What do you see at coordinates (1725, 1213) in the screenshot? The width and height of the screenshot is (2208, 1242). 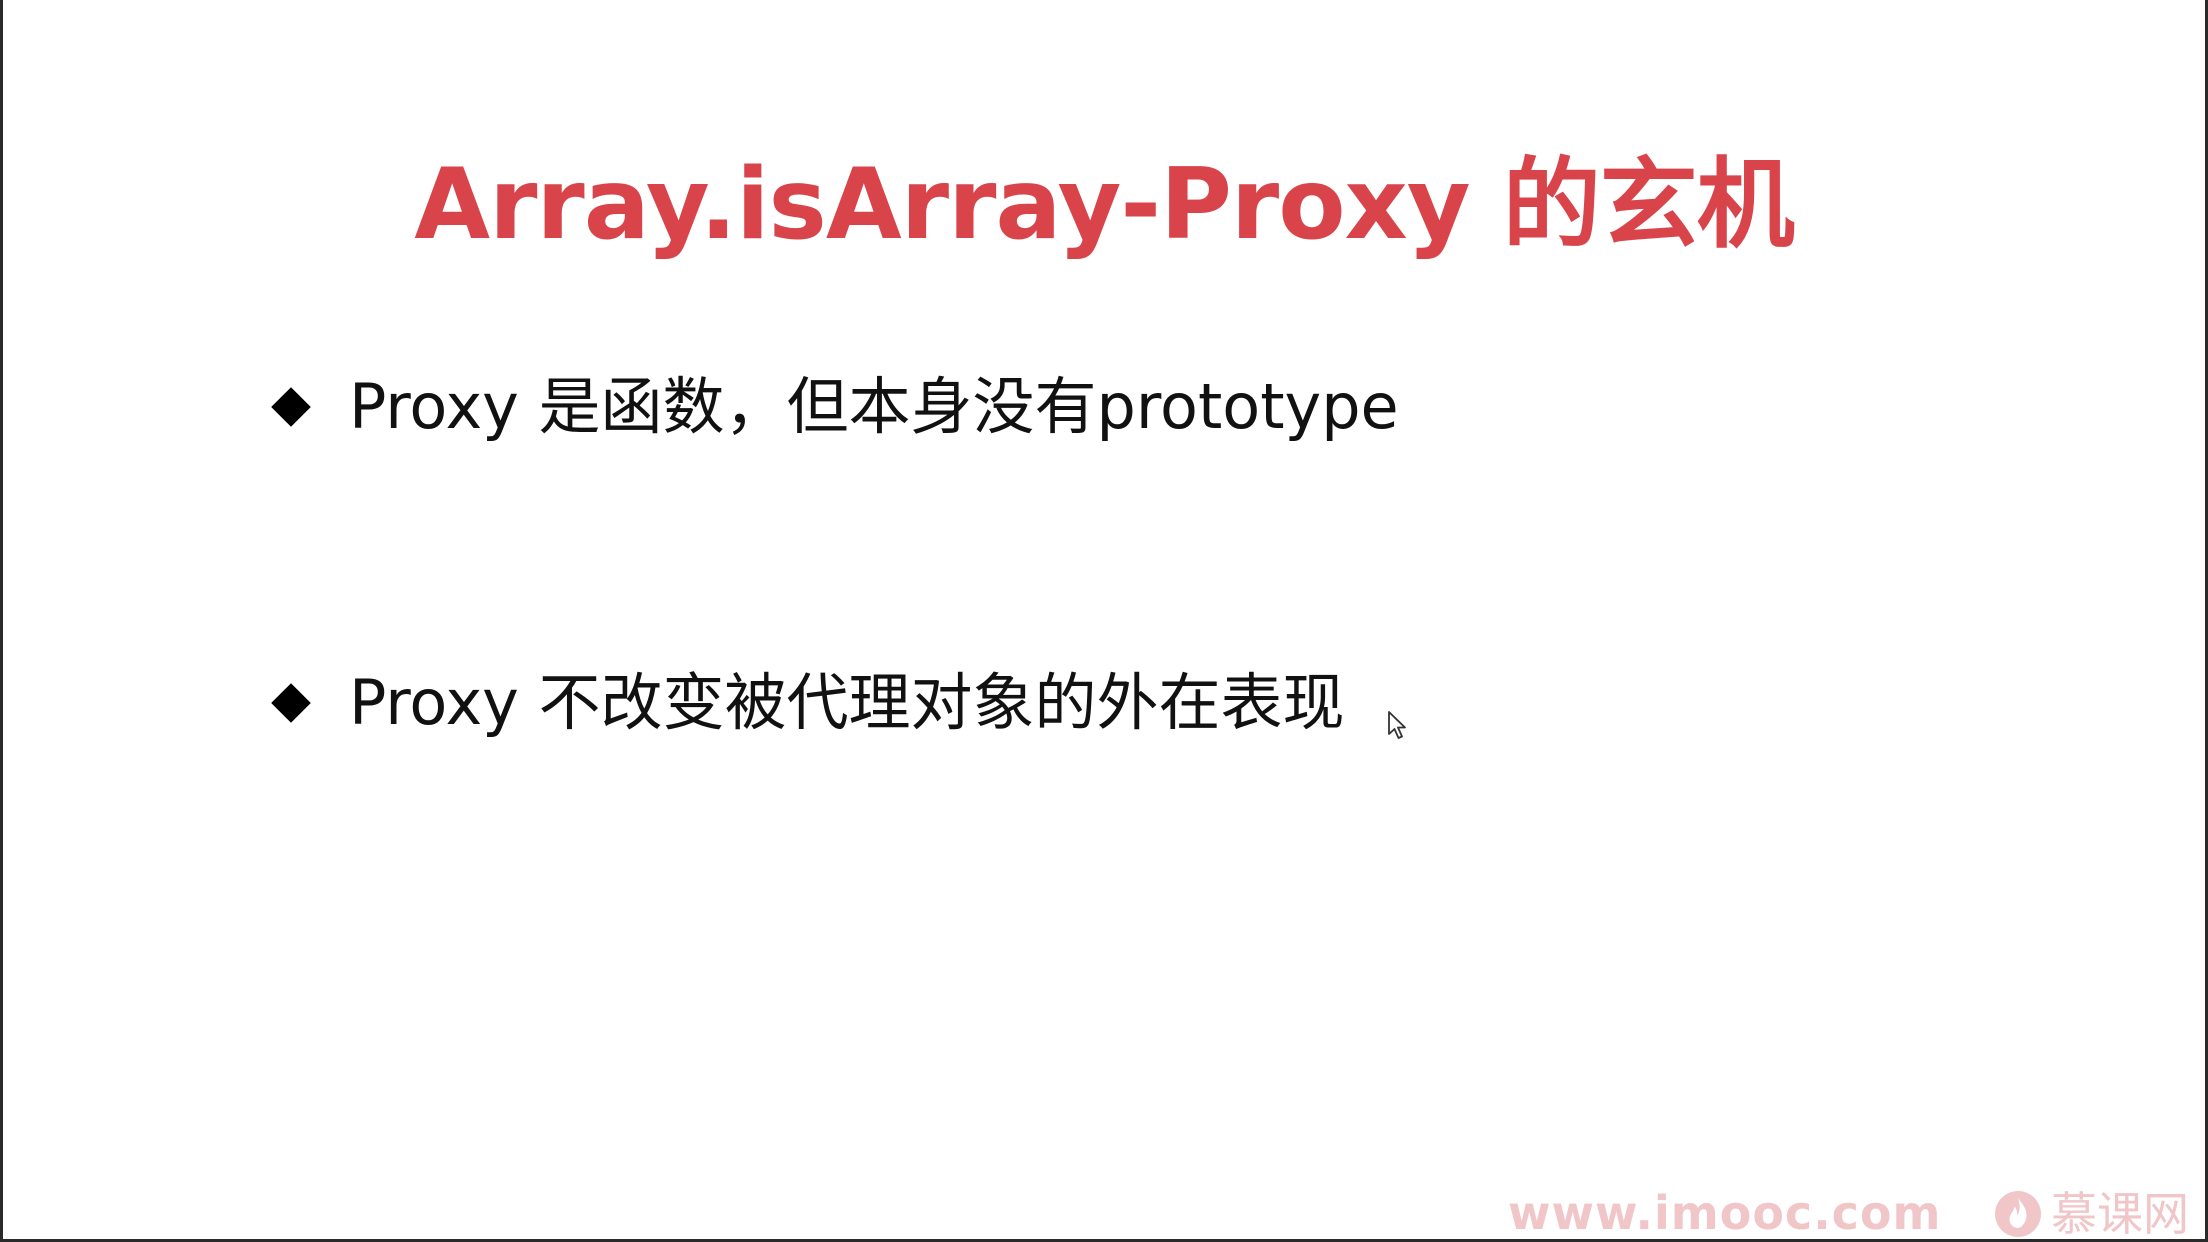 I see `watermark-url: www.imooc.com` at bounding box center [1725, 1213].